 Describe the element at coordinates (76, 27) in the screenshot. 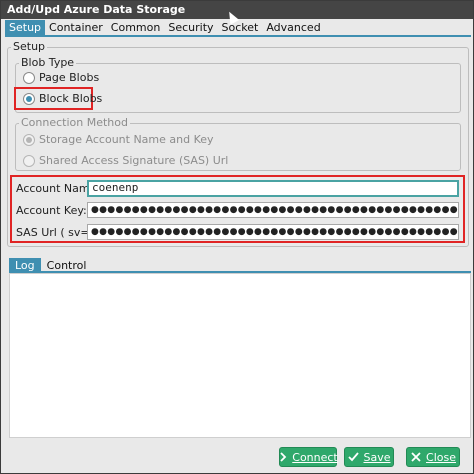

I see `tab-container: Container` at that location.